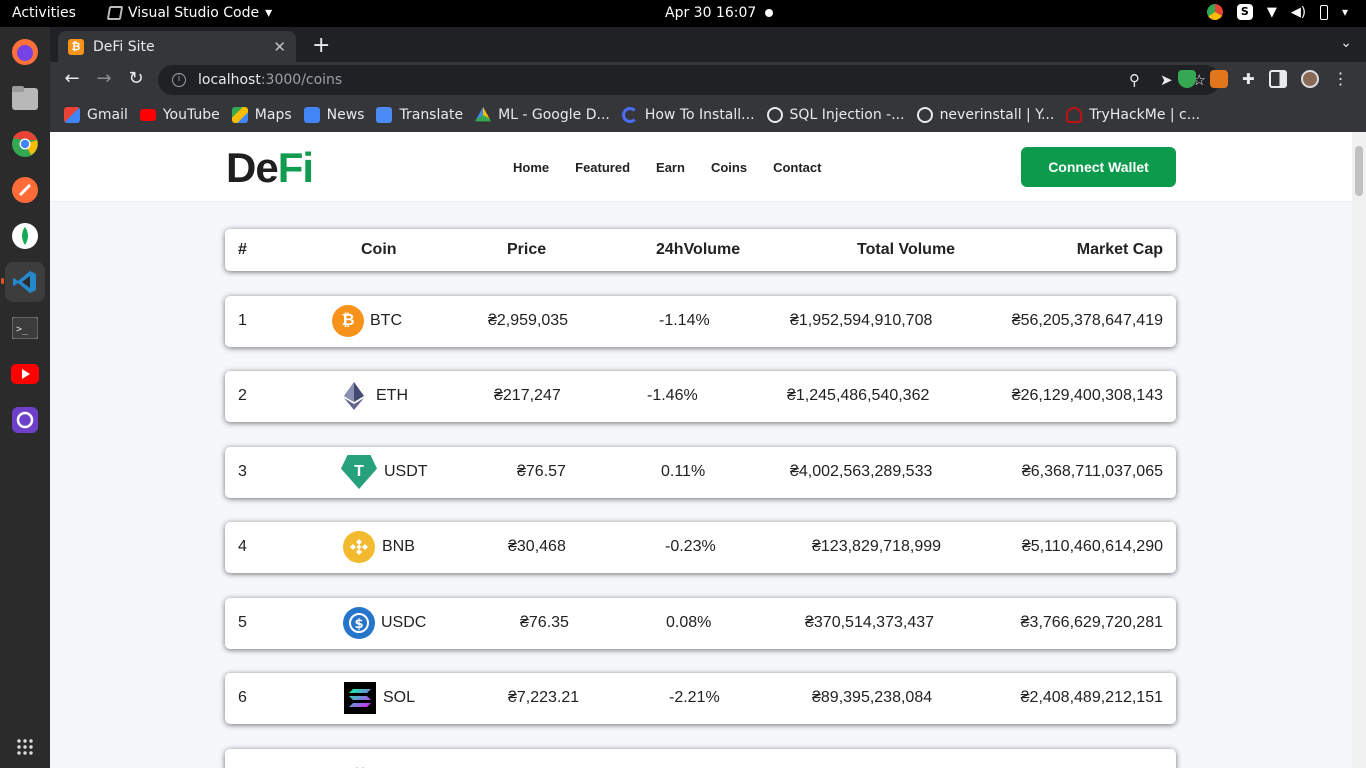 The image size is (1366, 768). Describe the element at coordinates (270, 168) in the screenshot. I see `site-logo: DeFi` at that location.